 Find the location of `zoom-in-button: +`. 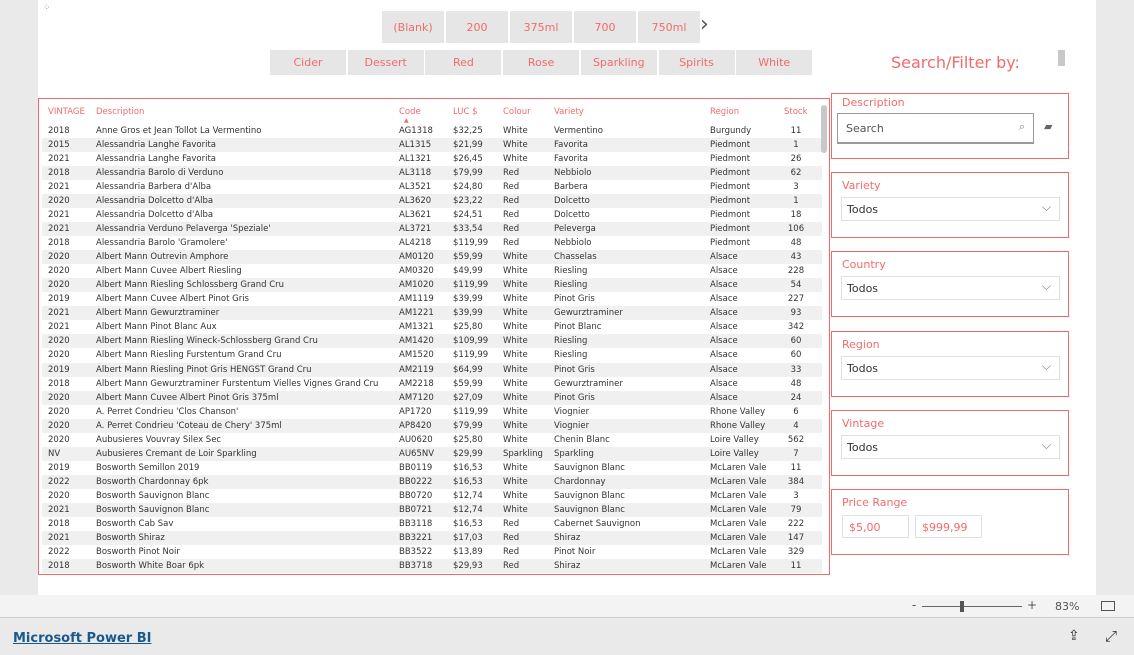

zoom-in-button: + is located at coordinates (1032, 605).